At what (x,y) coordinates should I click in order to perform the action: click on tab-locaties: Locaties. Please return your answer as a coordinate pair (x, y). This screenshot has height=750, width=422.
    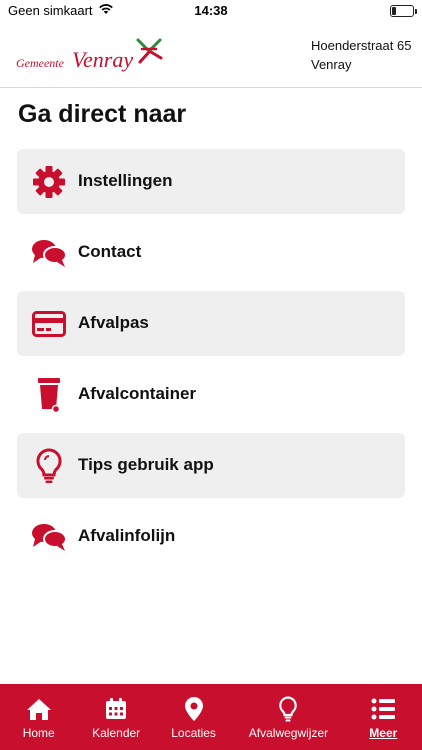
    Looking at the image, I should click on (193, 717).